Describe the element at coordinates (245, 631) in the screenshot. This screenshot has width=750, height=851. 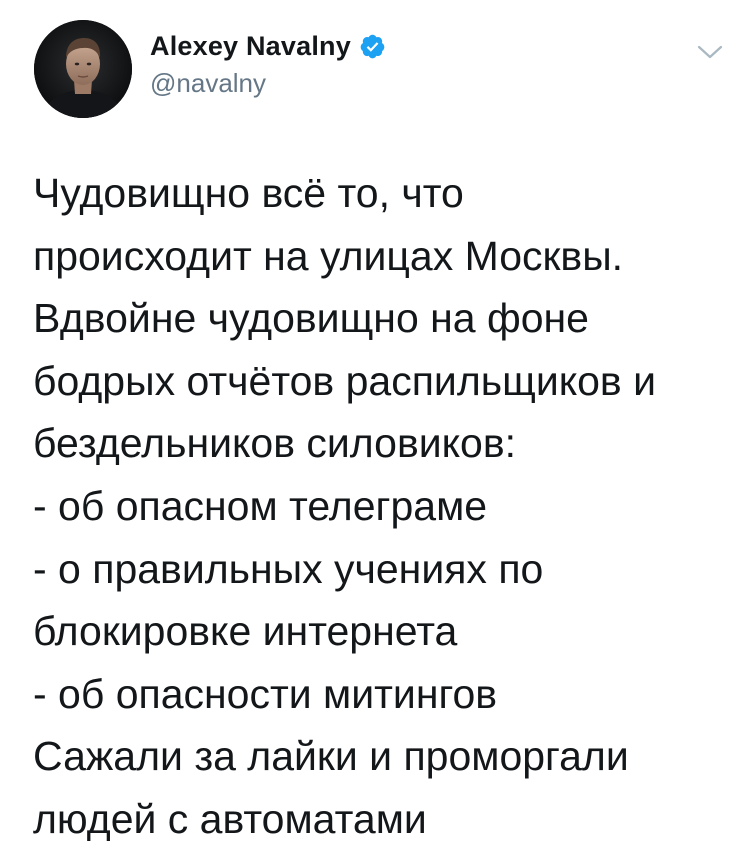
I see `tweet-line: блокировке интернета` at that location.